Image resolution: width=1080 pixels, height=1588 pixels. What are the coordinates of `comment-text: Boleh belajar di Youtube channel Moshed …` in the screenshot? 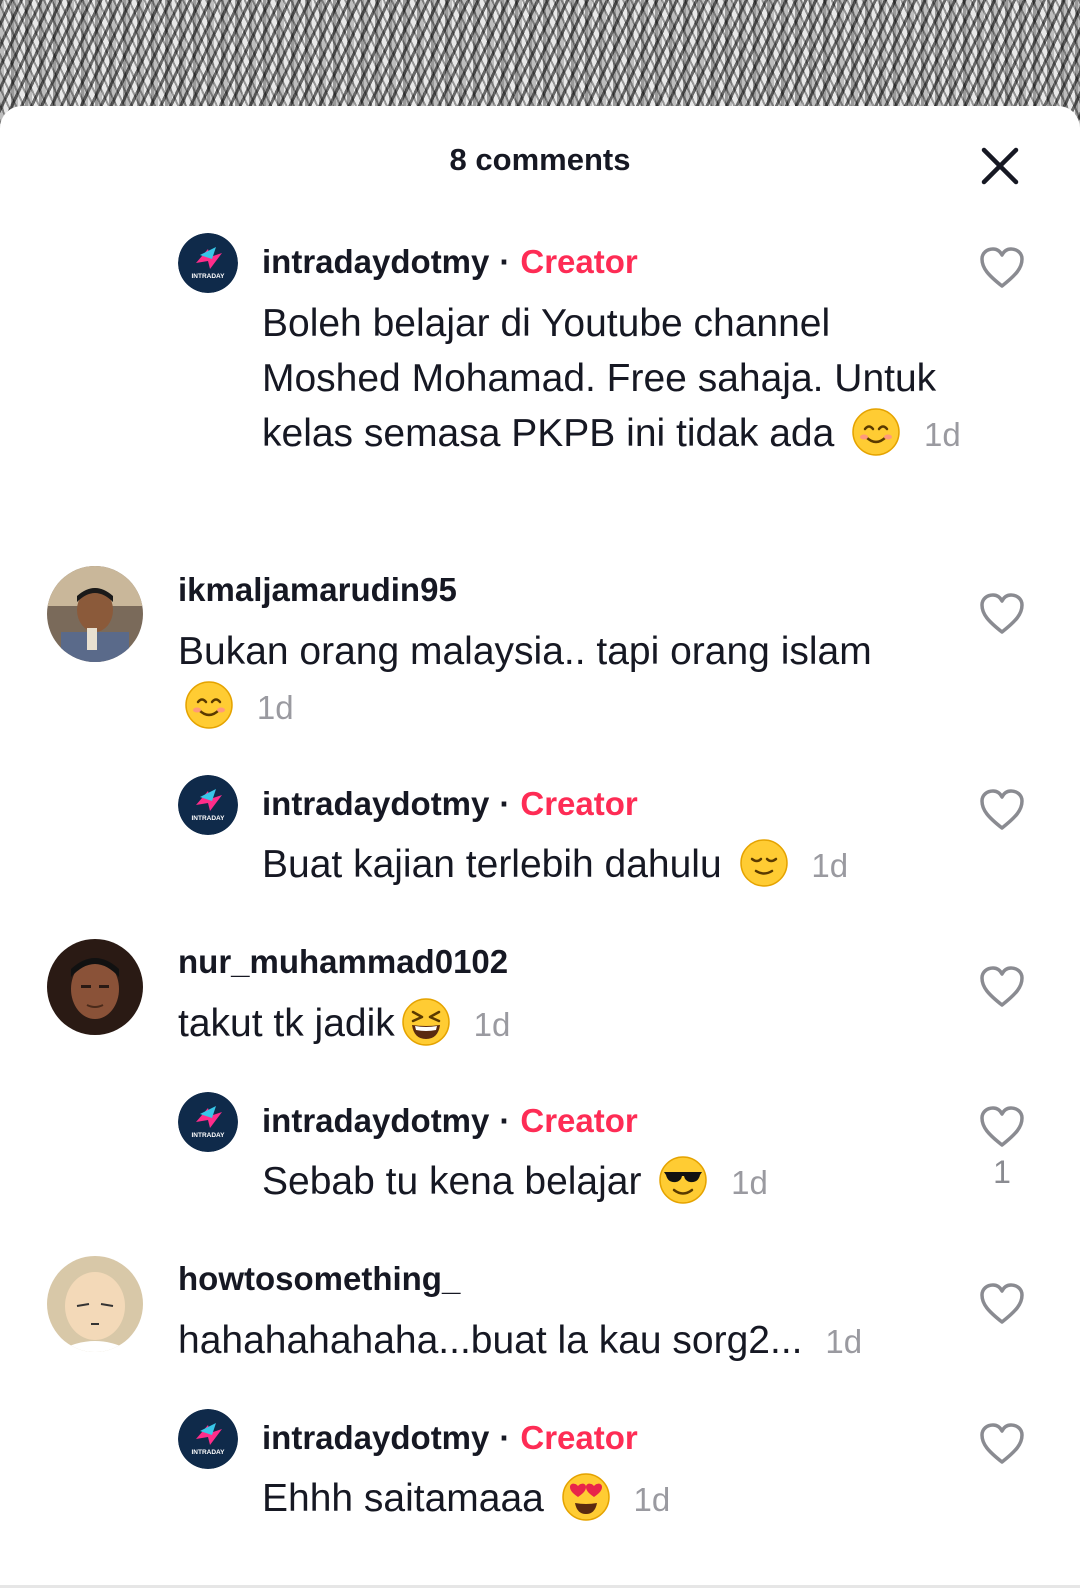 It's located at (612, 379).